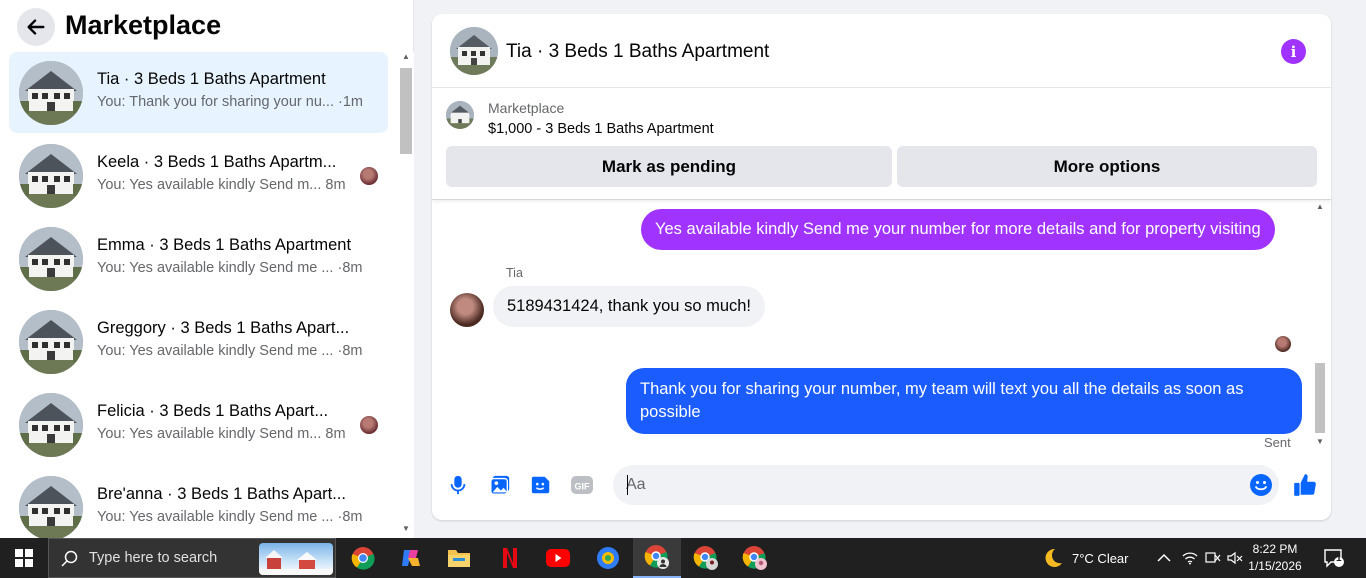 Image resolution: width=1366 pixels, height=578 pixels. Describe the element at coordinates (467, 310) in the screenshot. I see `sender-avatar` at that location.